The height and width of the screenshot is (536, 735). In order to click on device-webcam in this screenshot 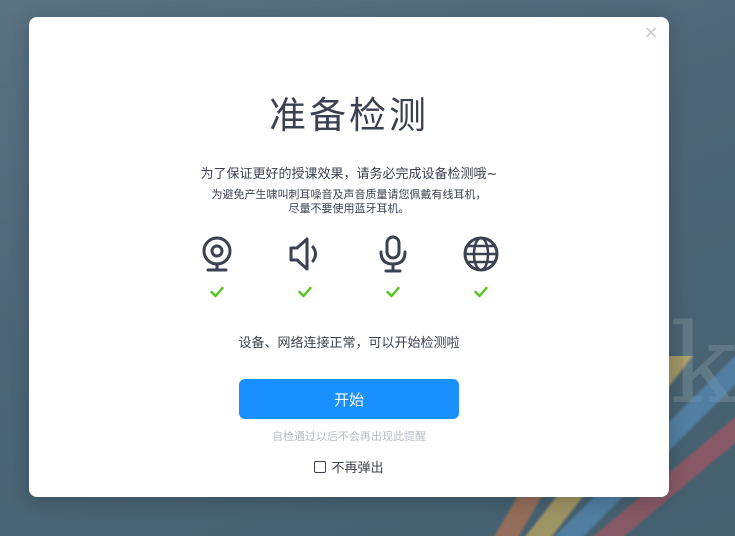, I will do `click(217, 266)`.